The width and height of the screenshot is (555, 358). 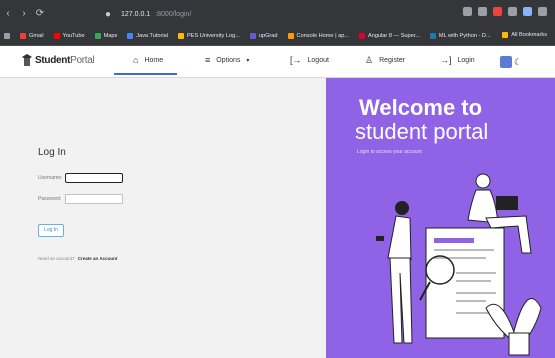 I want to click on url-host: 127.0.0.1, so click(x=136, y=14).